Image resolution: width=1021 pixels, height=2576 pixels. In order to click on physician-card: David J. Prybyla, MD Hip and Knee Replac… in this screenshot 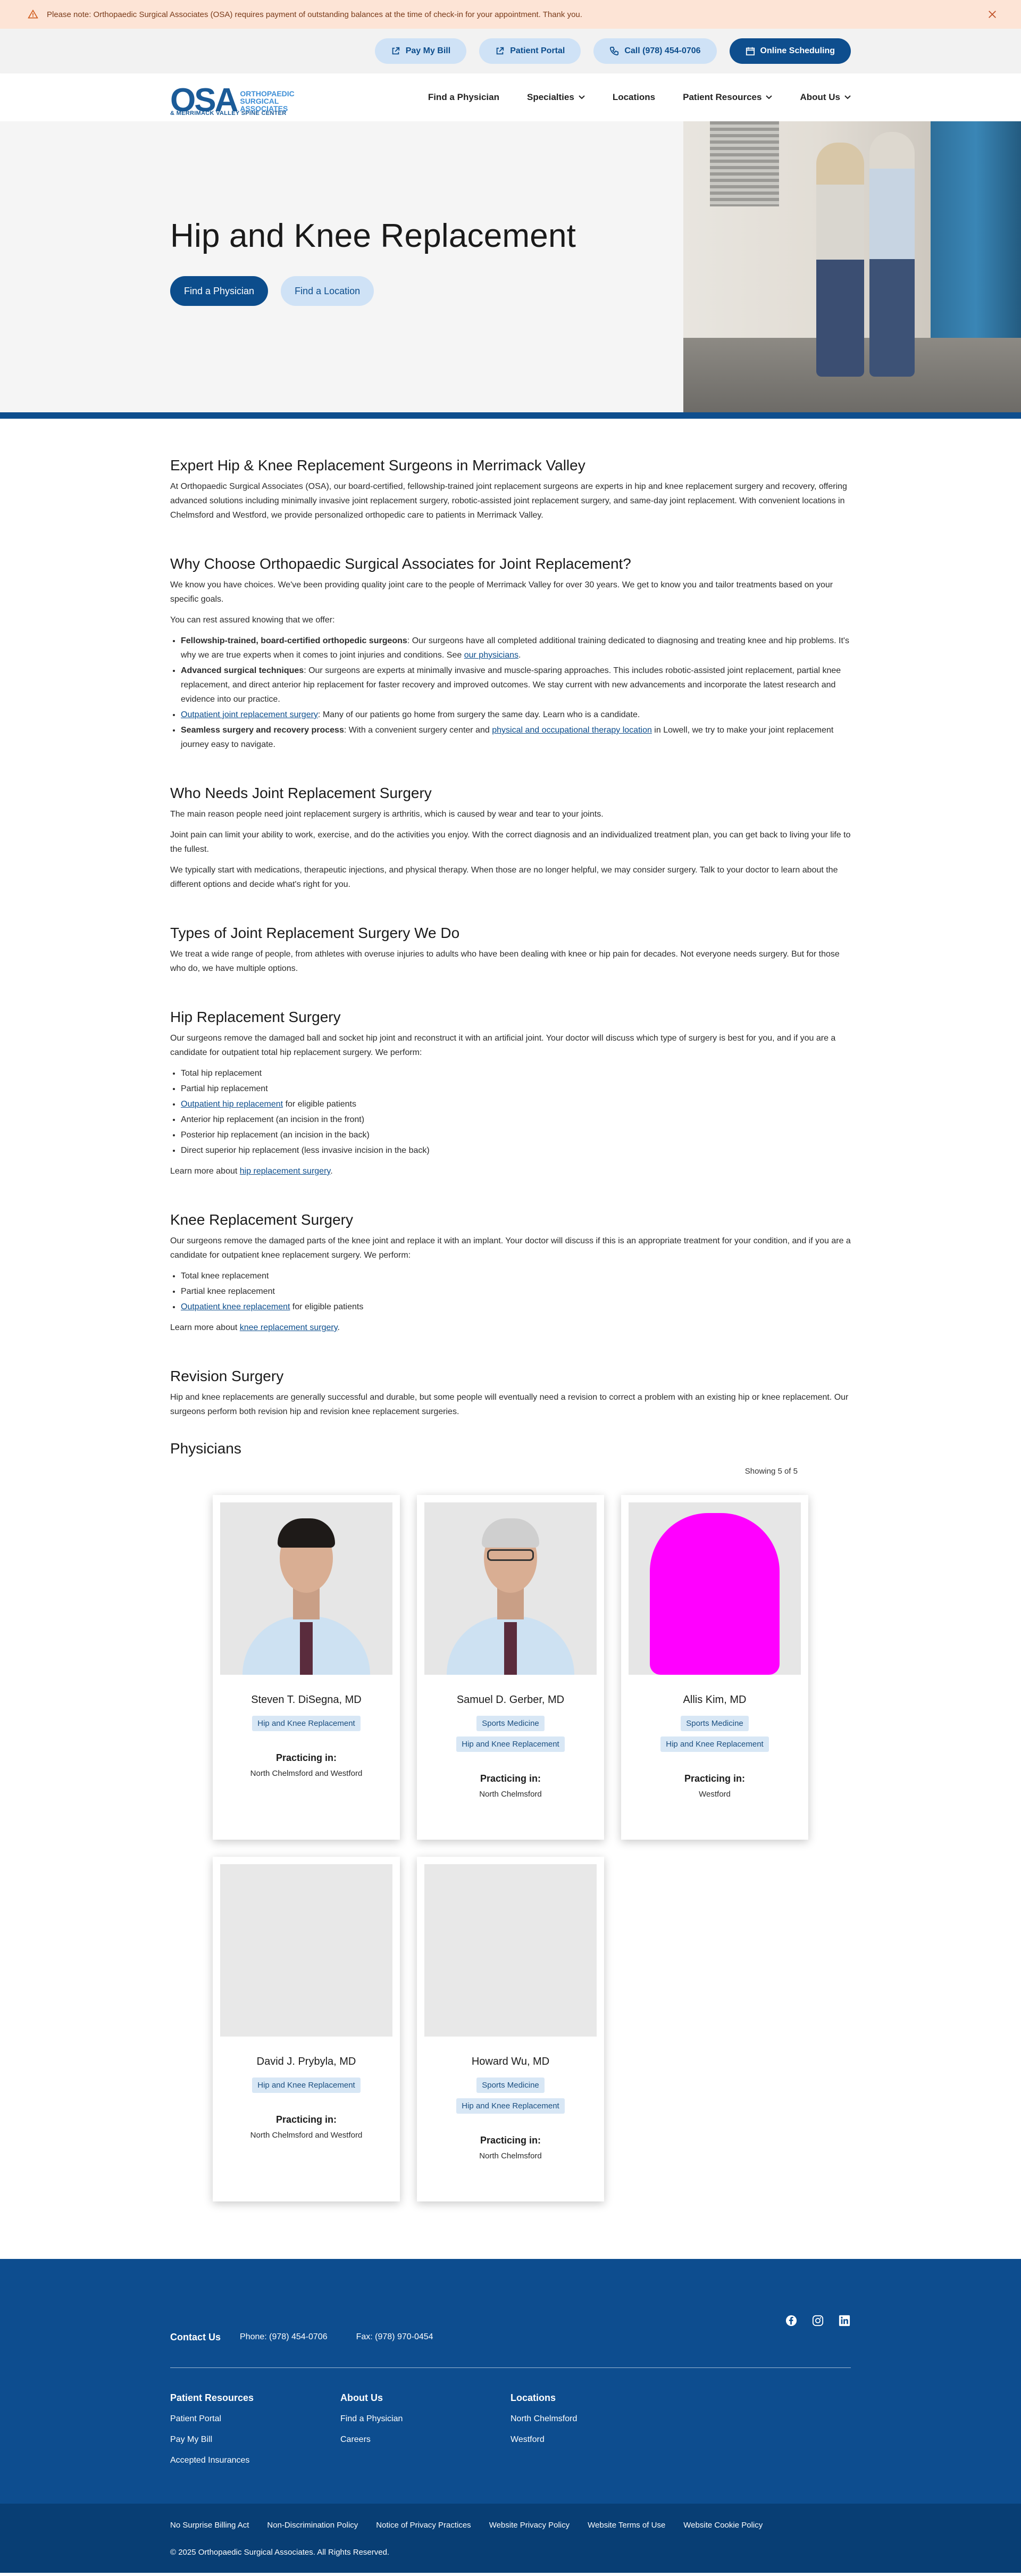, I will do `click(306, 2029)`.